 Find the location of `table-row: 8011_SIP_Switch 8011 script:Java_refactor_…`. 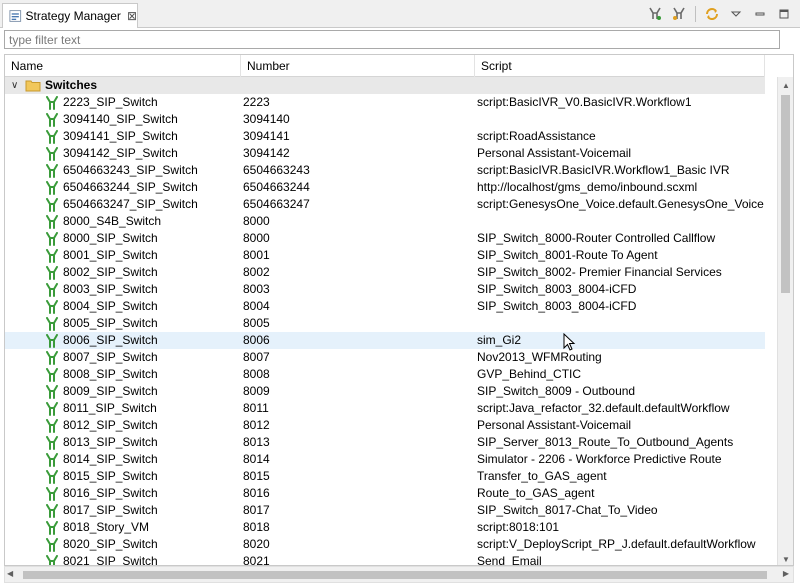

table-row: 8011_SIP_Switch 8011 script:Java_refactor_… is located at coordinates (385, 408).